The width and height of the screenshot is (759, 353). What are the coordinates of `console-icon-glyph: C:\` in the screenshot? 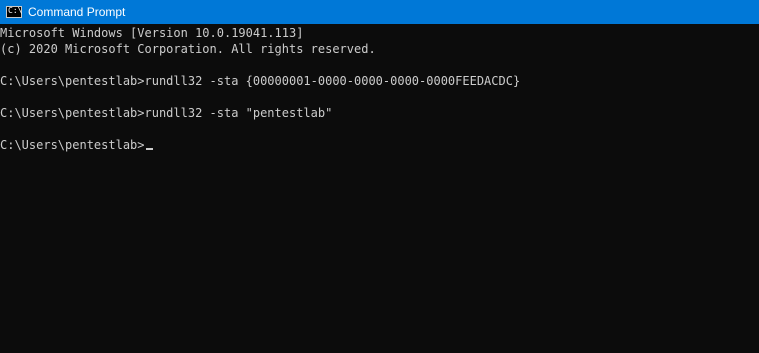 It's located at (15, 10).